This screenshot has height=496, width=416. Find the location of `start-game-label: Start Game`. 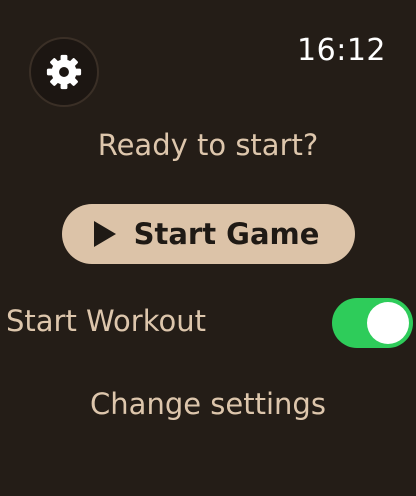

start-game-label: Start Game is located at coordinates (226, 234).